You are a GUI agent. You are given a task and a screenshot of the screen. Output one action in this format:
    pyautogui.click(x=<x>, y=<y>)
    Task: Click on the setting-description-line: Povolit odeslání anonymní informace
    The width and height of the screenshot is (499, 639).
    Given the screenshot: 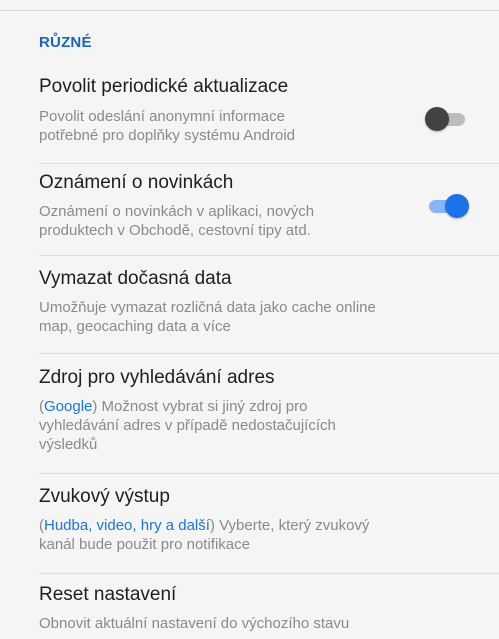 What is the action you would take?
    pyautogui.click(x=162, y=116)
    